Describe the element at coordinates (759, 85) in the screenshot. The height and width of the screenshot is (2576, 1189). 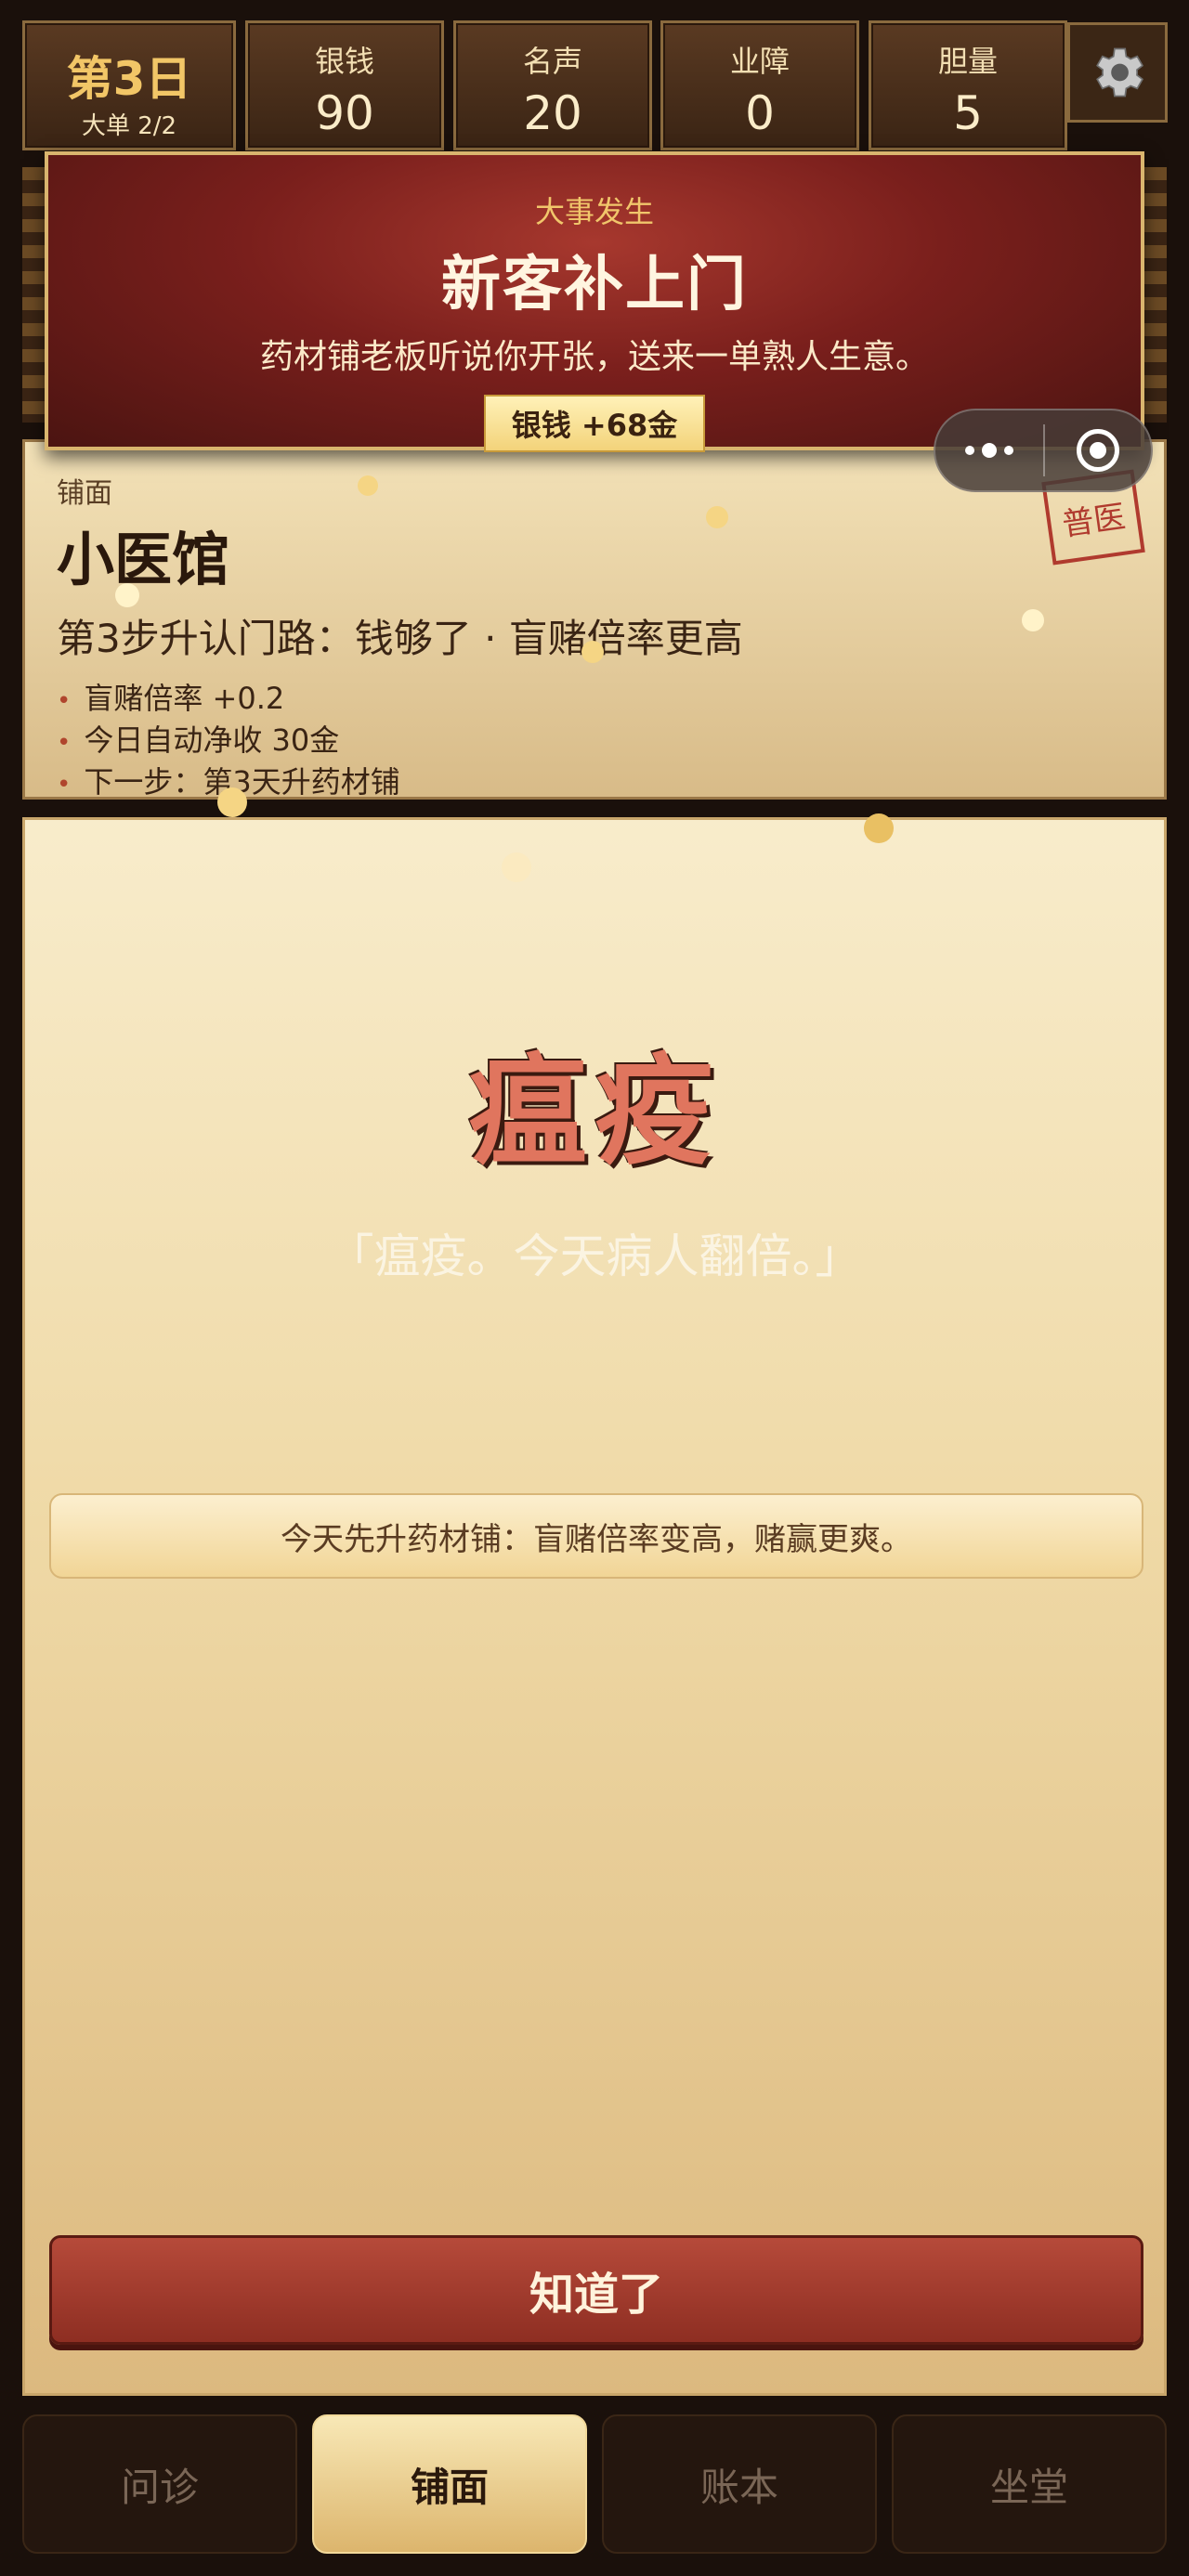
I see `stat-karma: 业障 0` at that location.